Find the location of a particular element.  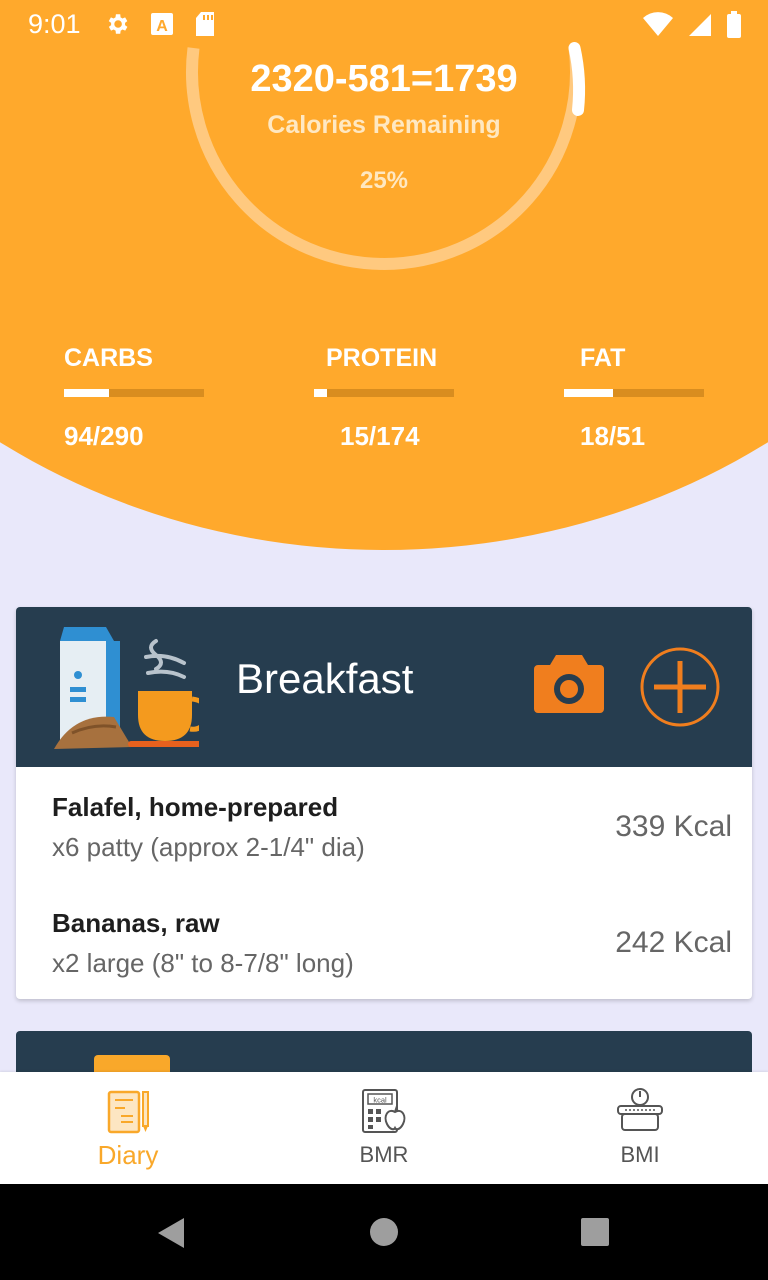

meal-title: Breakfast is located at coordinates (325, 678).